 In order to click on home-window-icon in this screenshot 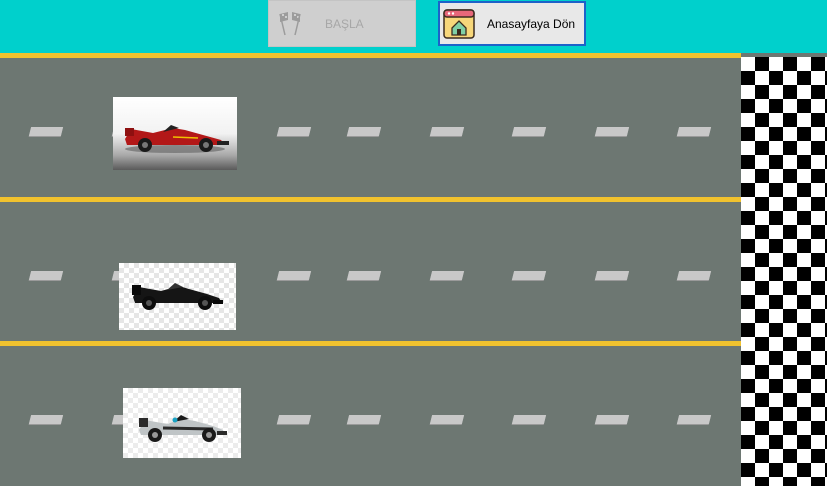, I will do `click(459, 24)`.